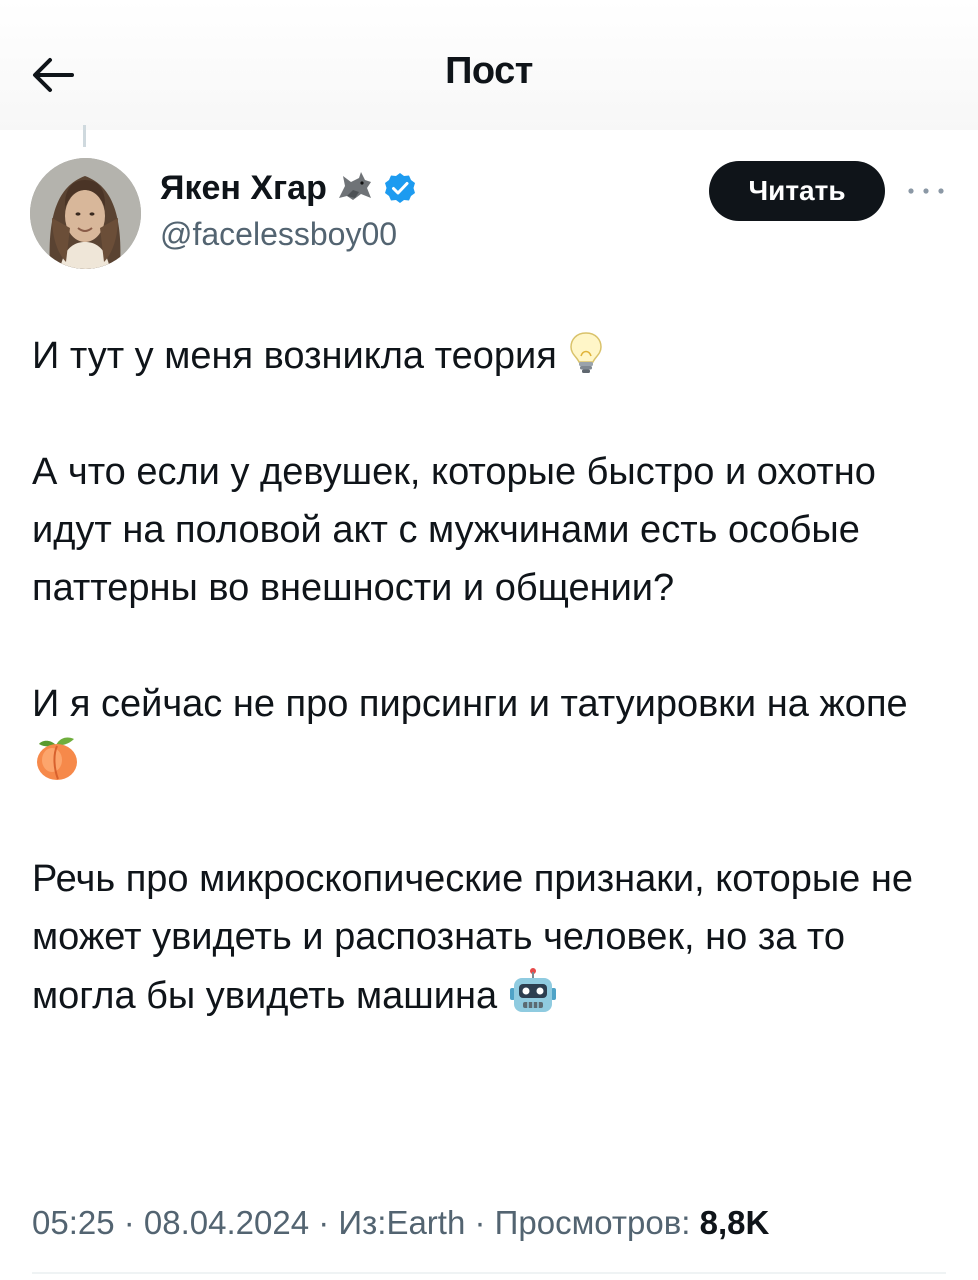 The width and height of the screenshot is (978, 1280). What do you see at coordinates (84, 136) in the screenshot?
I see `thread-line` at bounding box center [84, 136].